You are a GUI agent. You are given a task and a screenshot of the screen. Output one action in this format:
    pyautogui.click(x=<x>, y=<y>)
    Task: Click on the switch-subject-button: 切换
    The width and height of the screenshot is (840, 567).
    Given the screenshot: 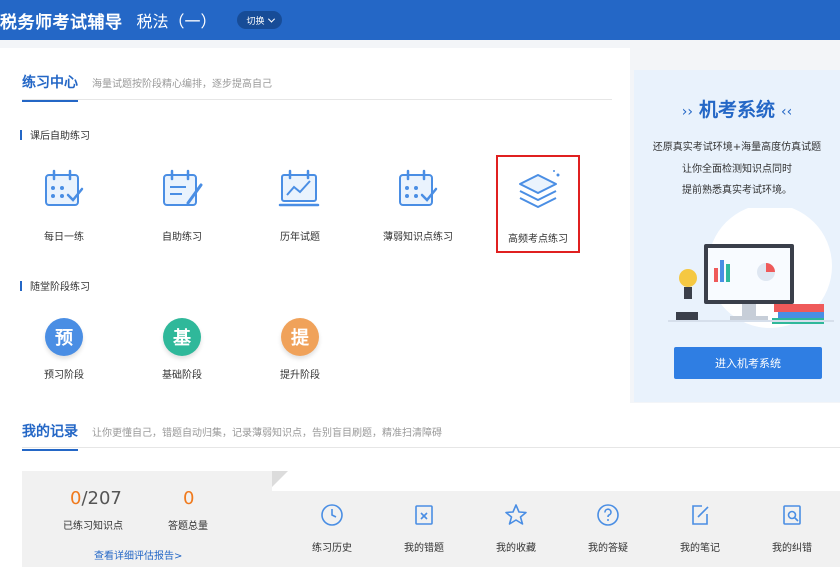 What is the action you would take?
    pyautogui.click(x=259, y=20)
    